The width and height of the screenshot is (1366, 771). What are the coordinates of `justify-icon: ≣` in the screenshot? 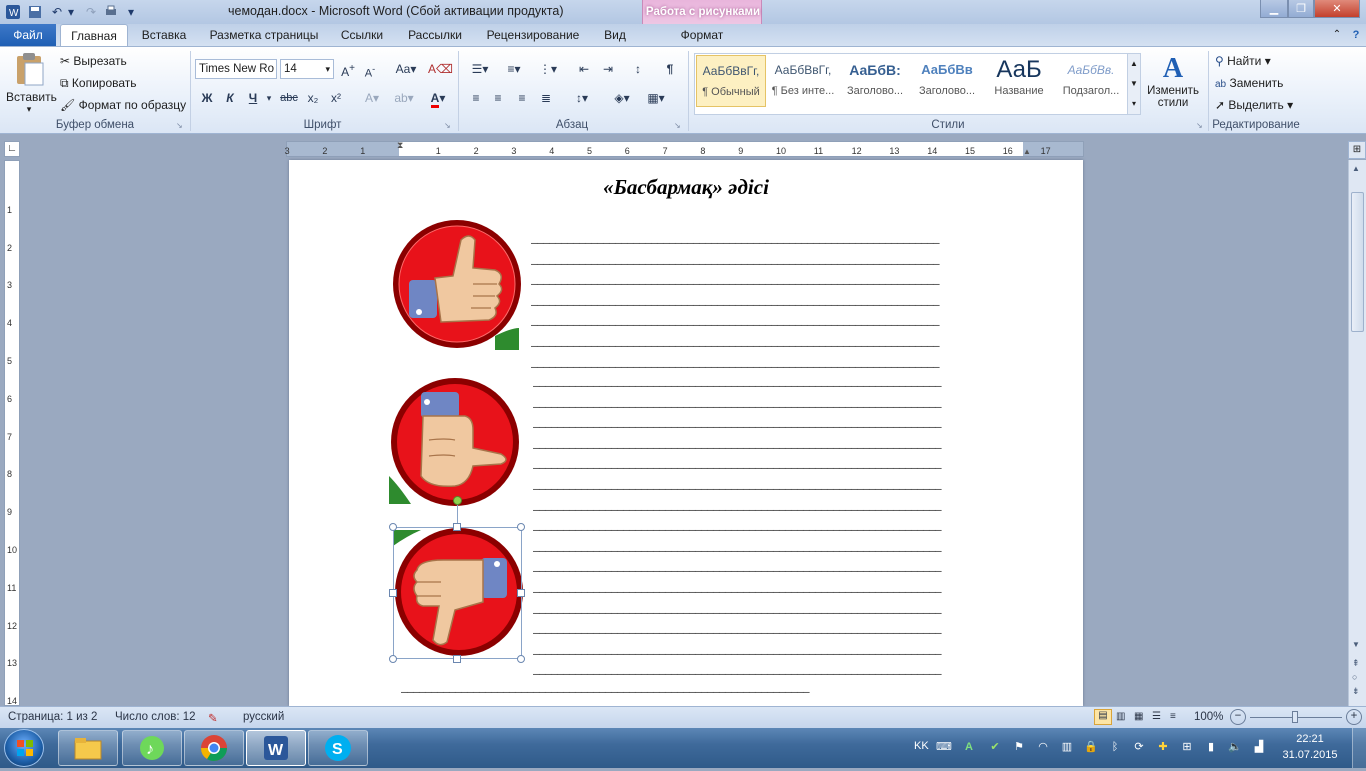 It's located at (546, 98).